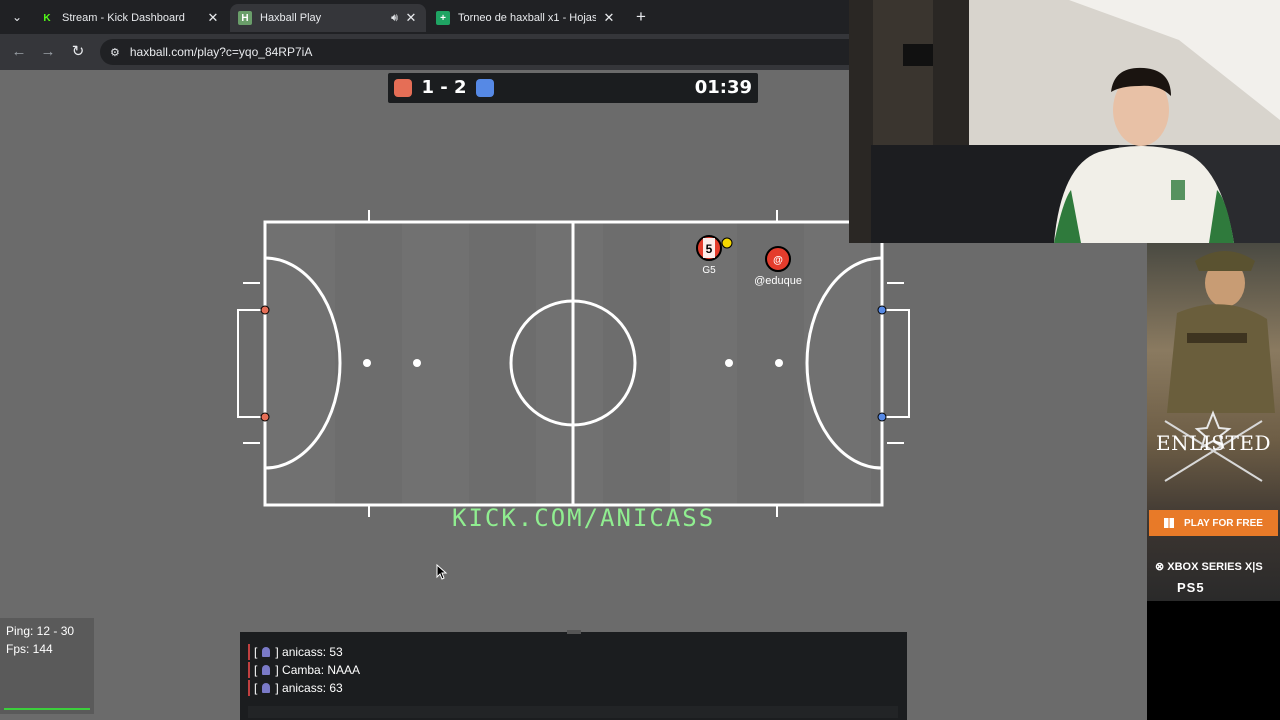  Describe the element at coordinates (1169, 523) in the screenshot. I see `windows-icon` at that location.